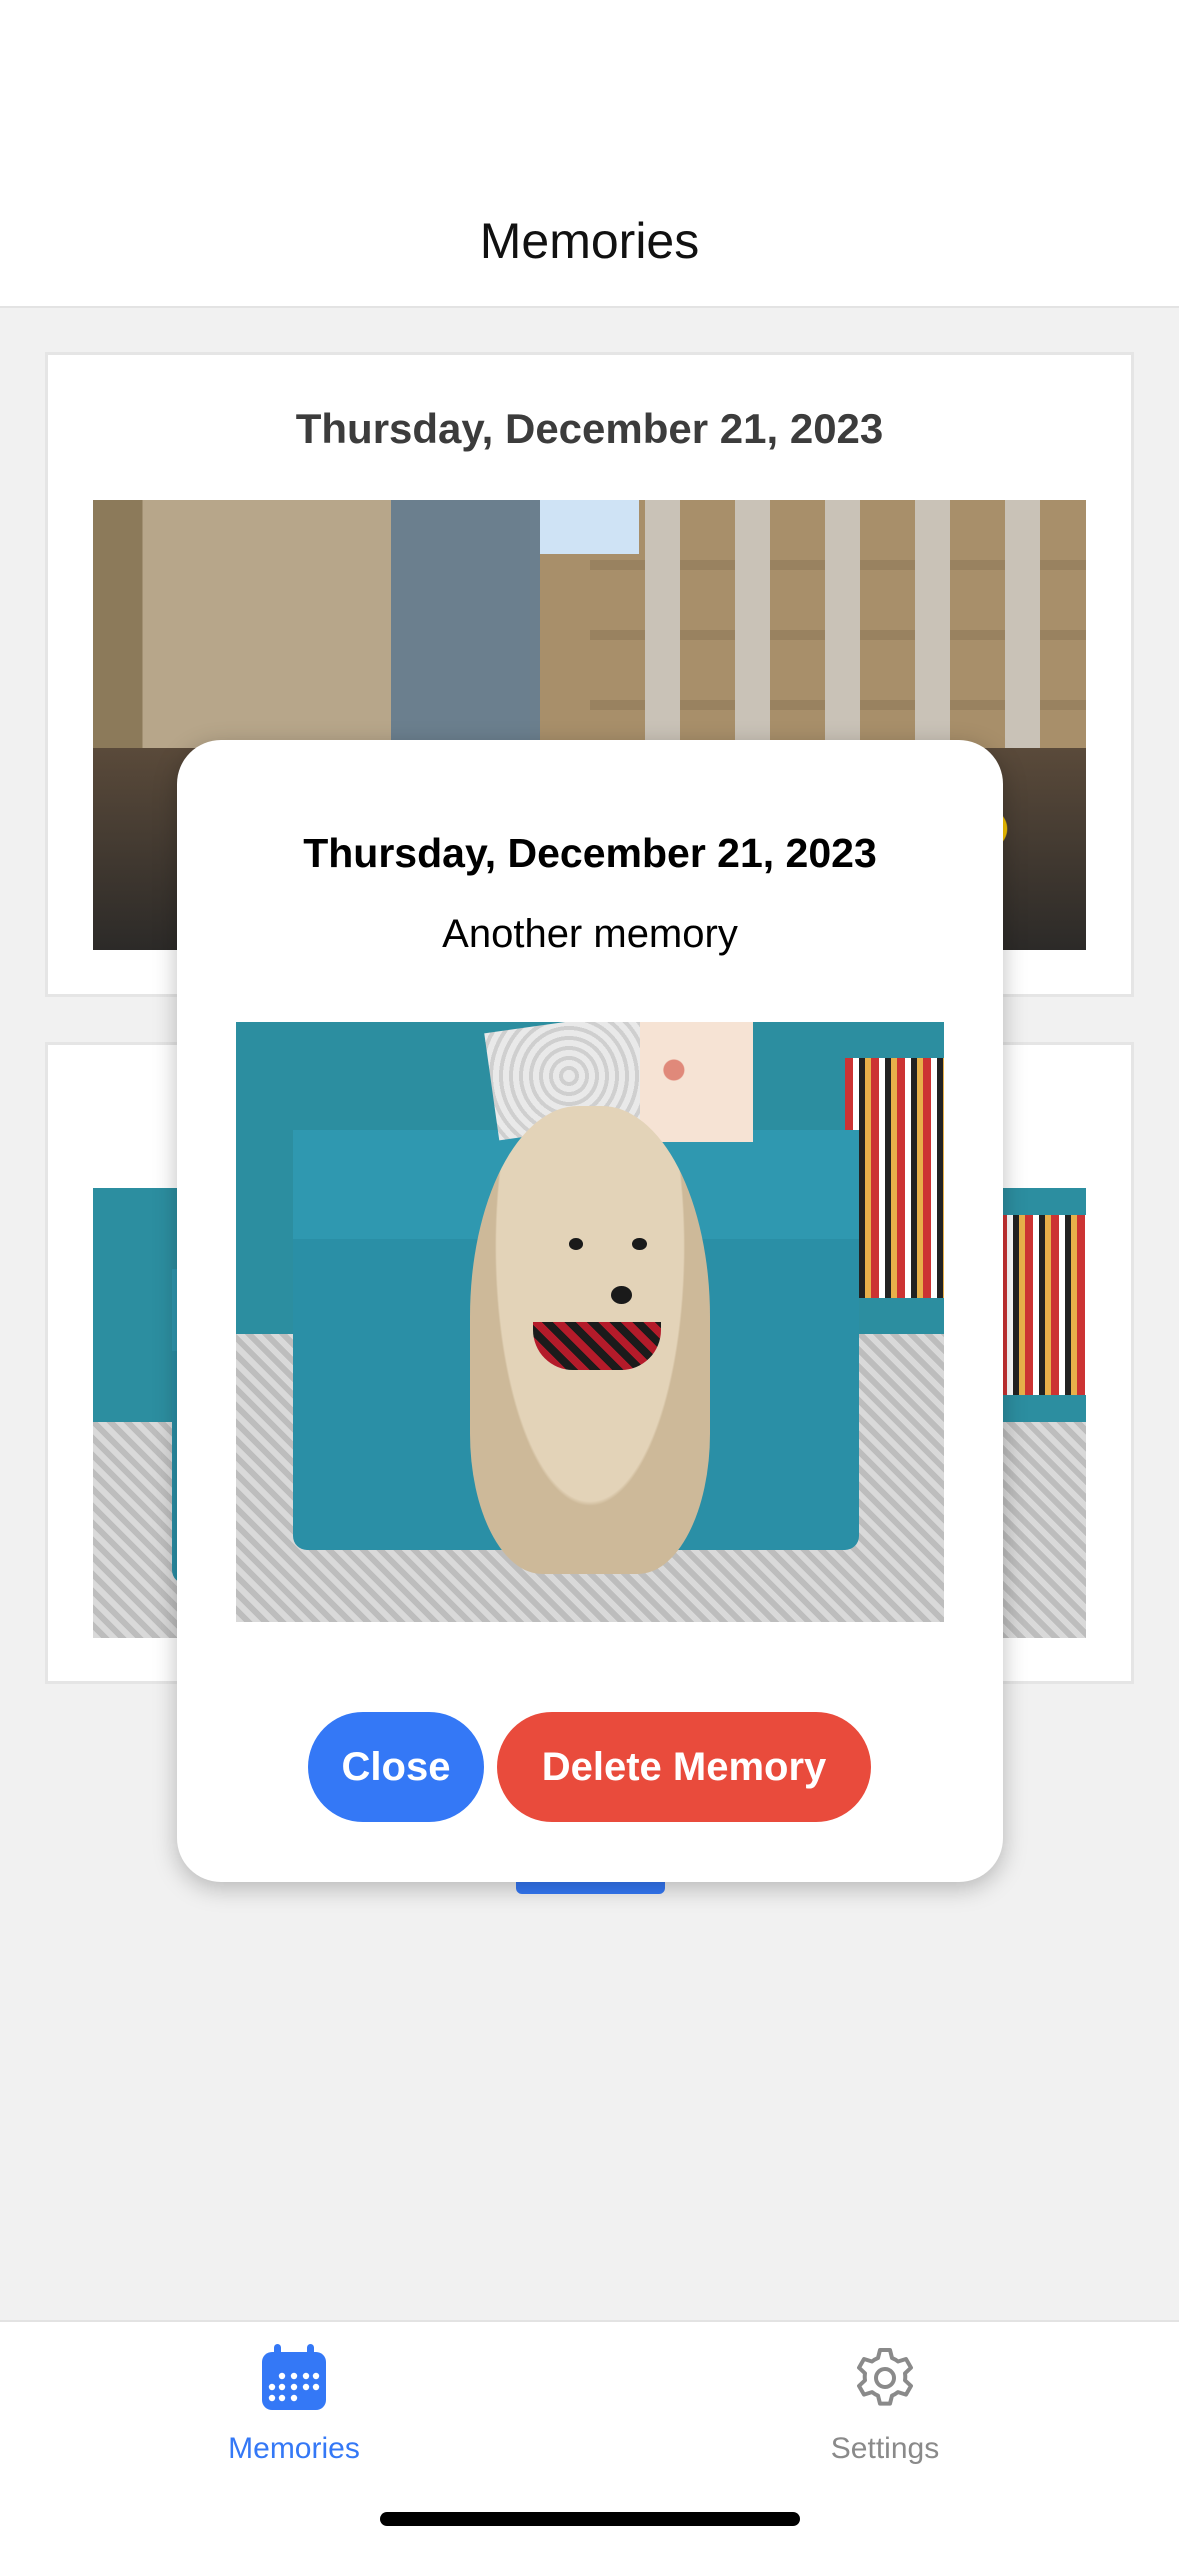  I want to click on tab-memories: Memories, so click(294, 2407).